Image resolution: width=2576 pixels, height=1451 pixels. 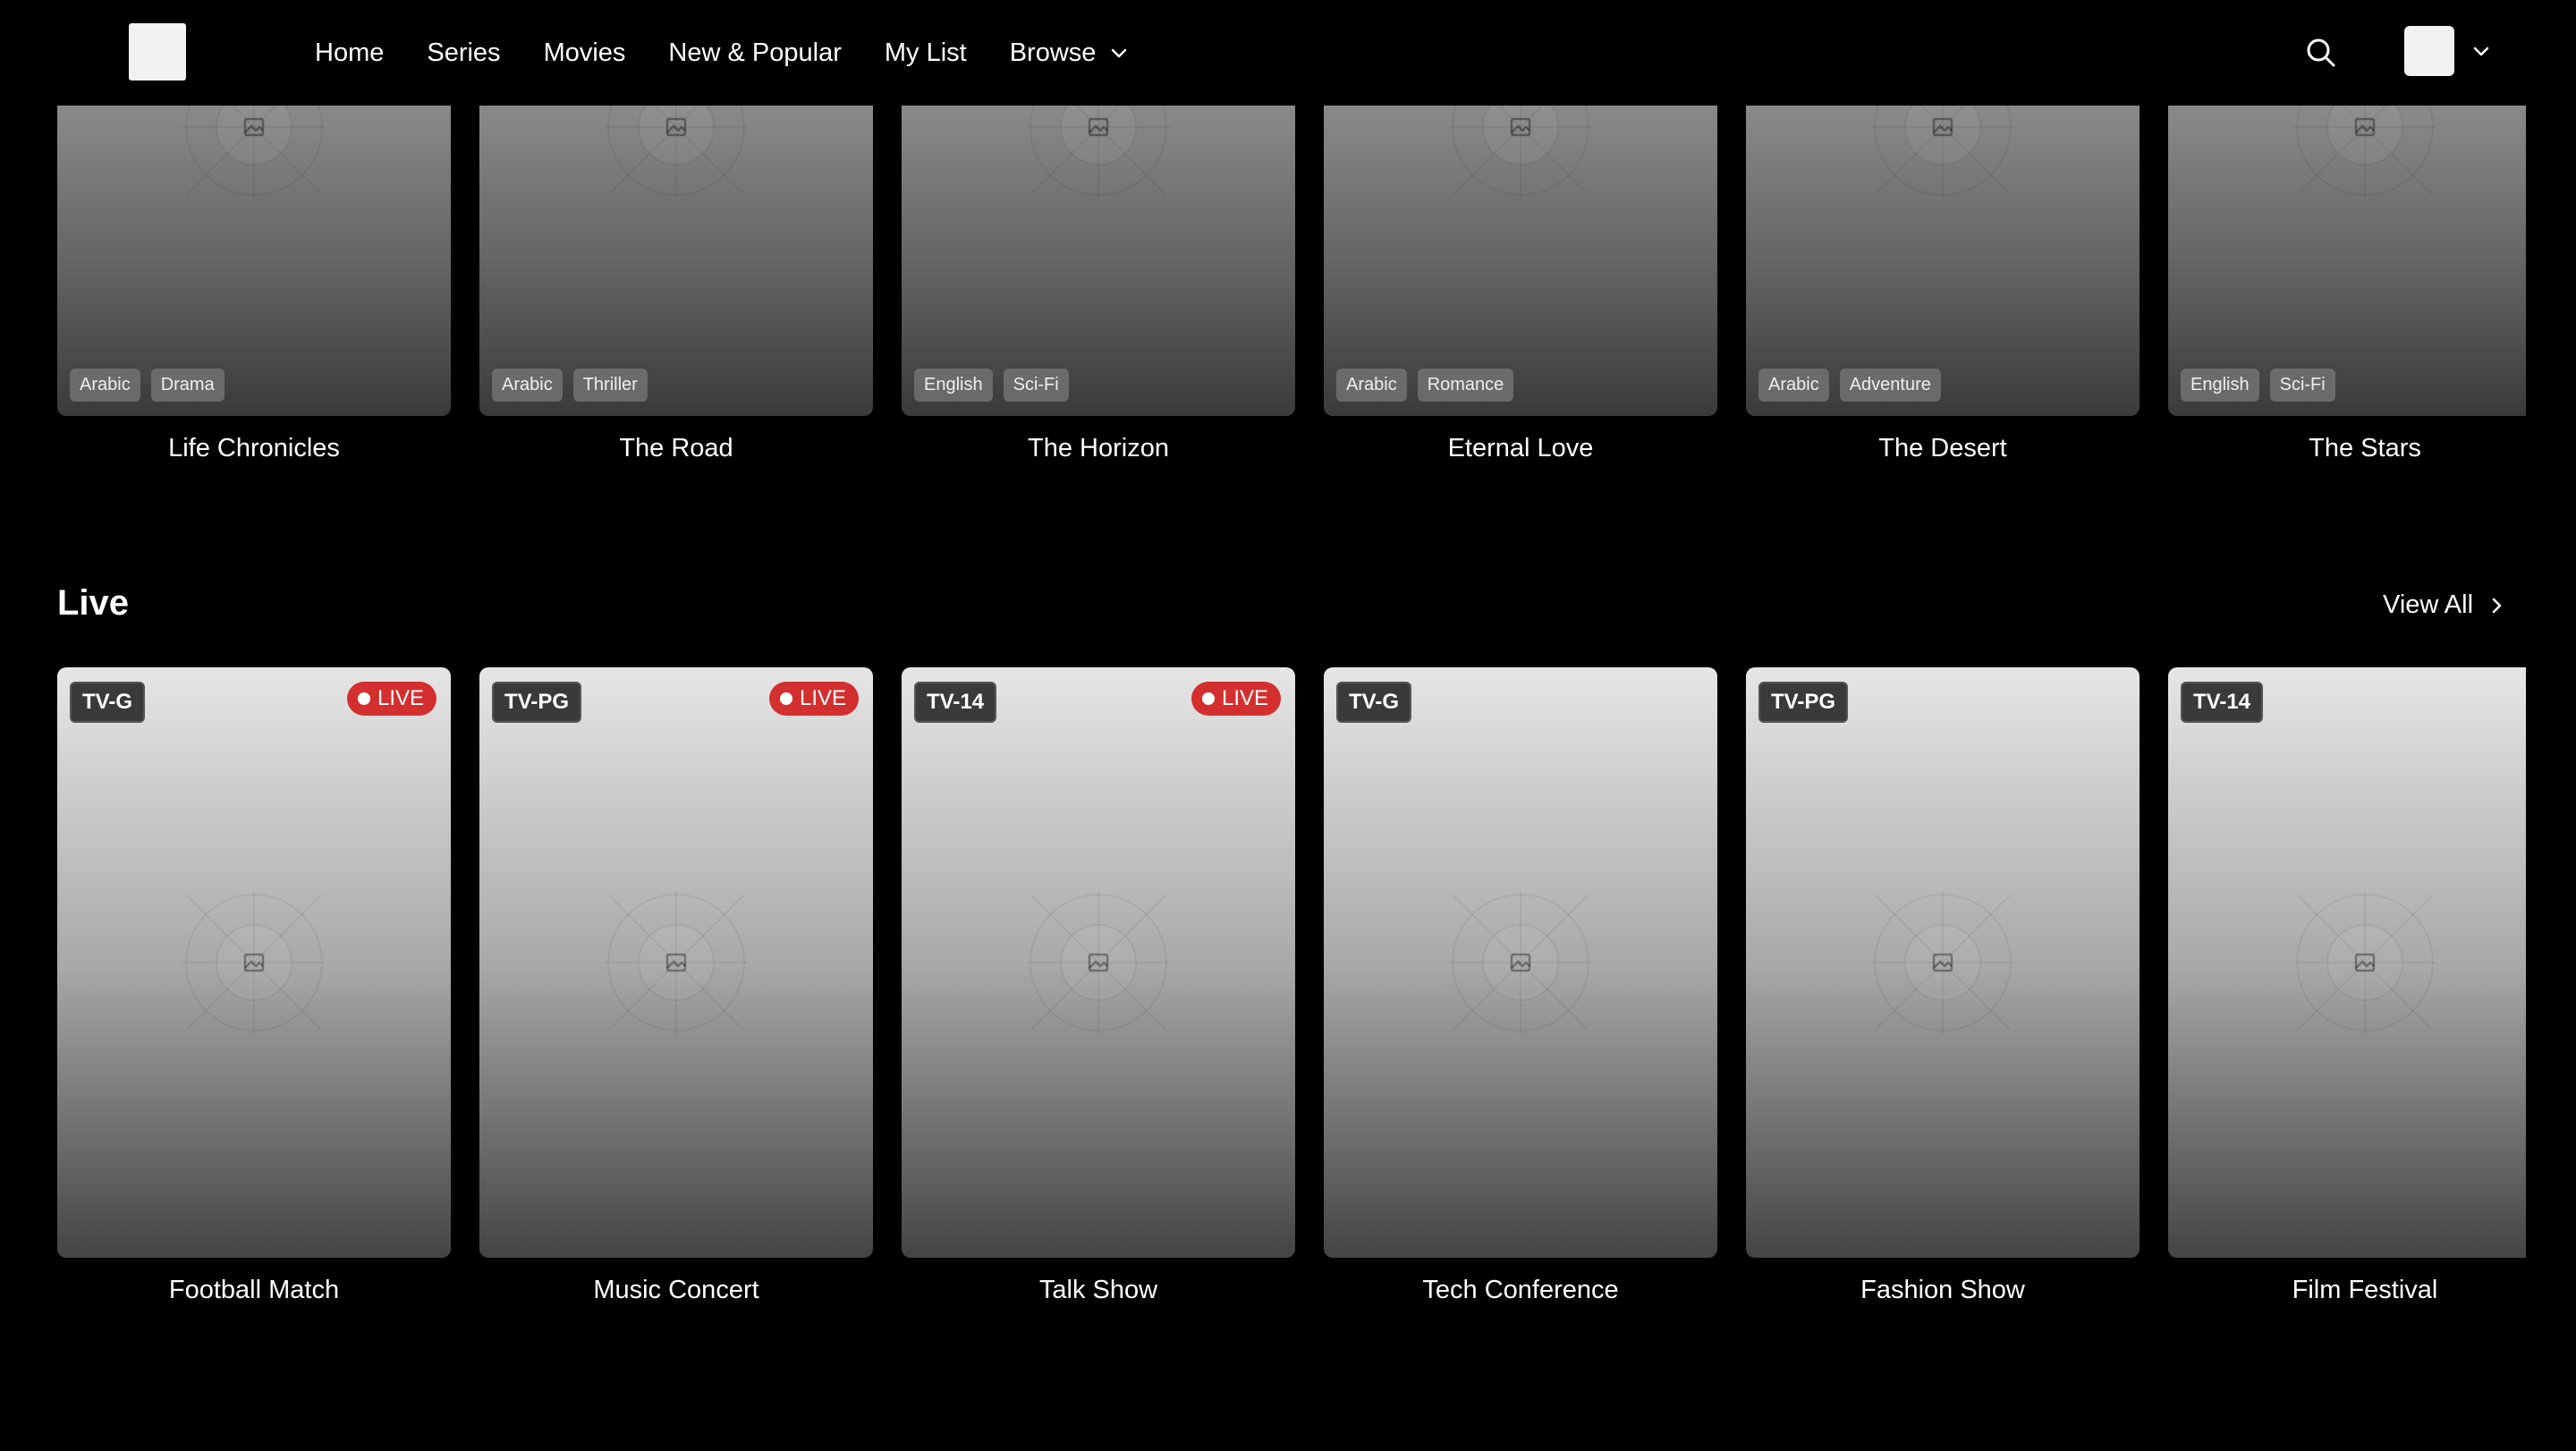 I want to click on nav-home: Home, so click(x=349, y=53).